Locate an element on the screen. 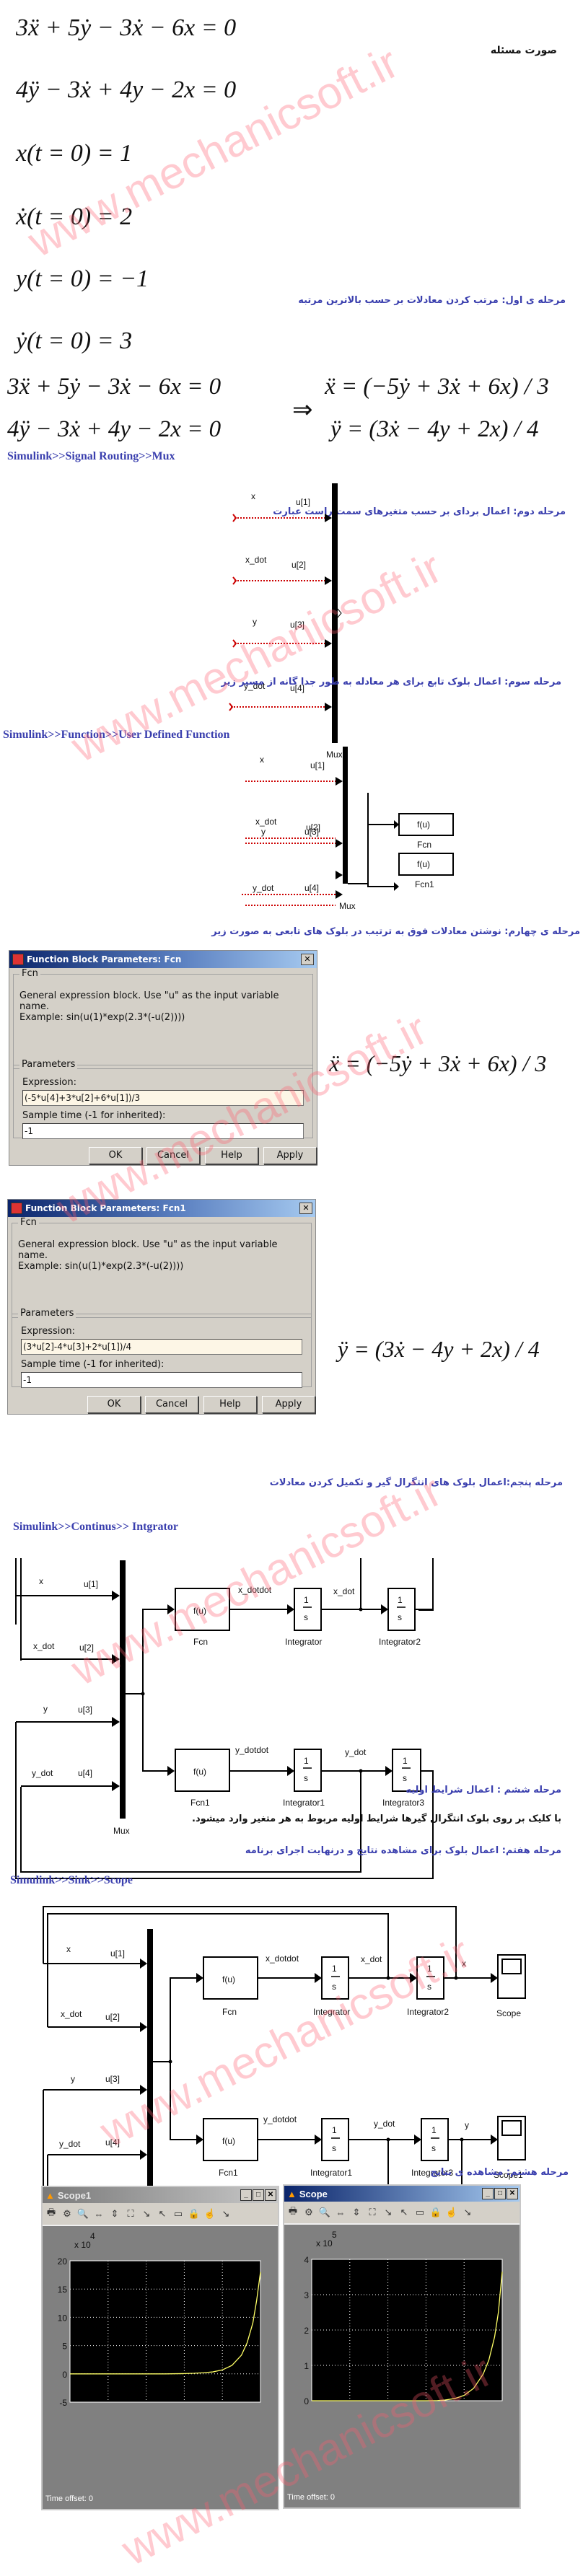 The width and height of the screenshot is (583, 2576). y-tick-label: 2 is located at coordinates (306, 2331).